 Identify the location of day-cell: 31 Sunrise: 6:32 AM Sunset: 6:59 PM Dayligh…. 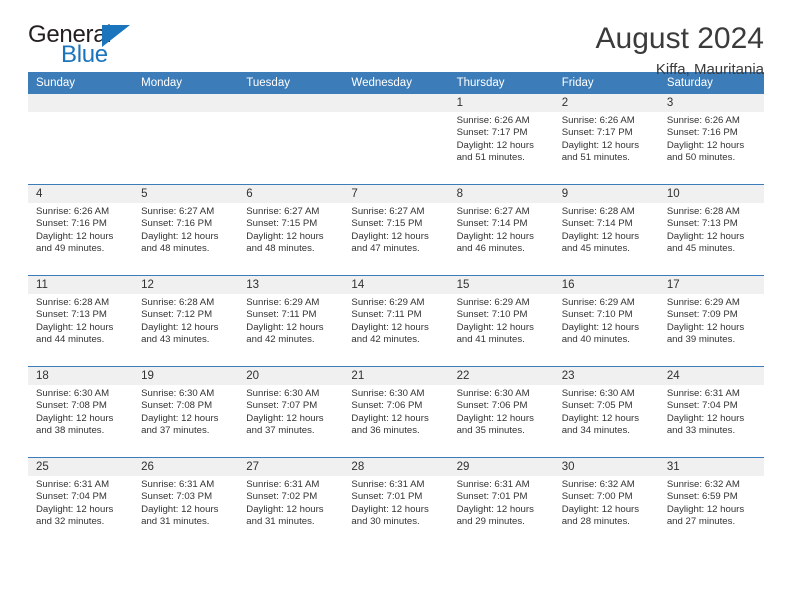
(711, 502).